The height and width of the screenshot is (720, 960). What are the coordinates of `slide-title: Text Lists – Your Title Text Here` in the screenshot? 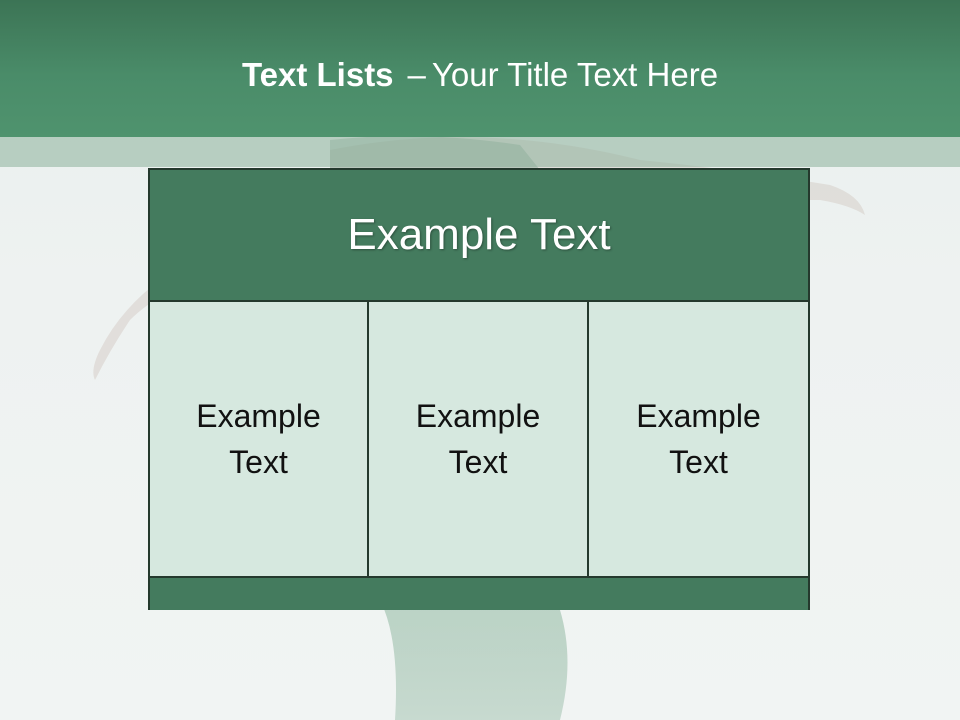 It's located at (480, 75).